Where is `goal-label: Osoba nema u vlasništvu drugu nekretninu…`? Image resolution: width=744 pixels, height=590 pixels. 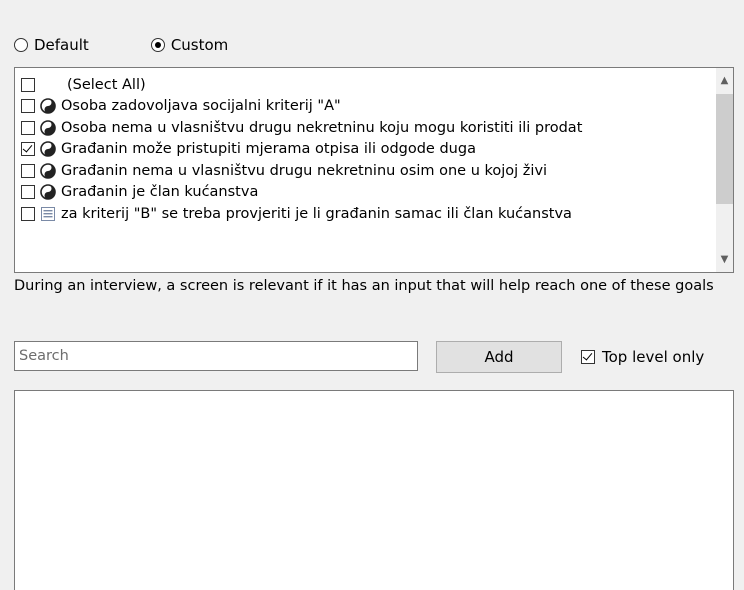
goal-label: Osoba nema u vlasništvu drugu nekretninu… is located at coordinates (322, 127).